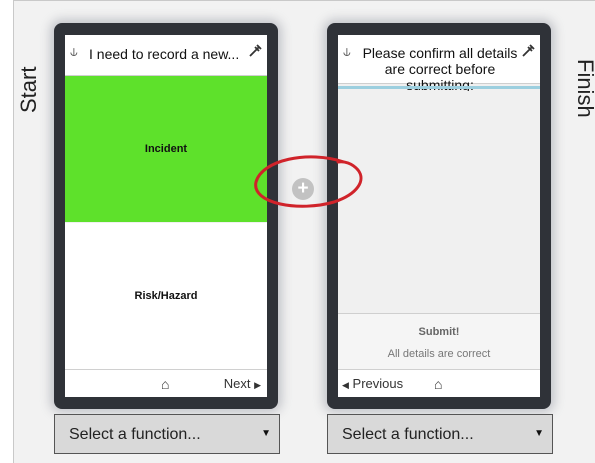 Image resolution: width=595 pixels, height=463 pixels. I want to click on function-select-finish: Select a function... ▼, so click(440, 434).